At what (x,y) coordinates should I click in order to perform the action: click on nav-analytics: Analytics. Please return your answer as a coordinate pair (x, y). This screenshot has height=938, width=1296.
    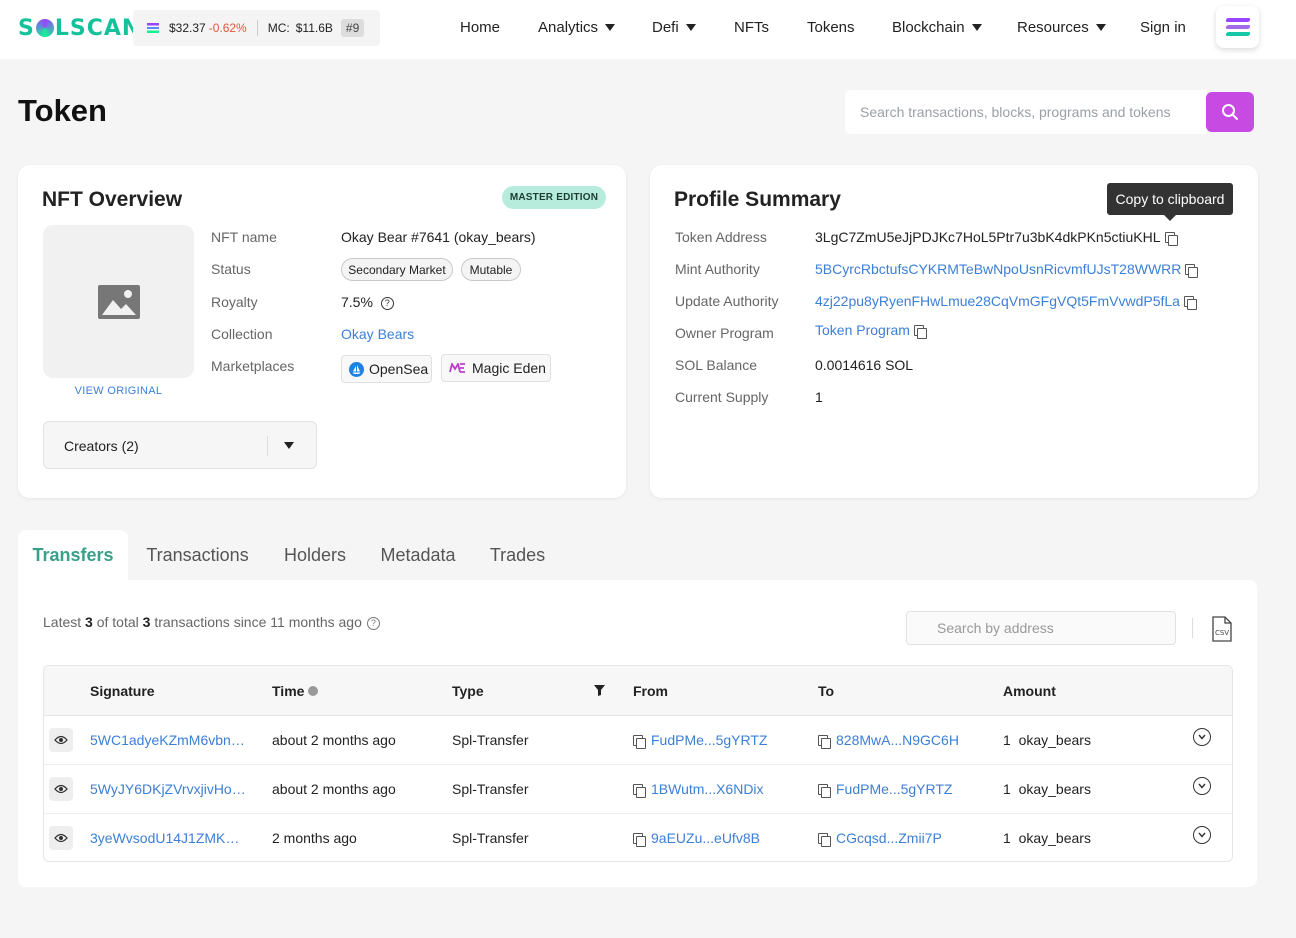
    Looking at the image, I should click on (577, 27).